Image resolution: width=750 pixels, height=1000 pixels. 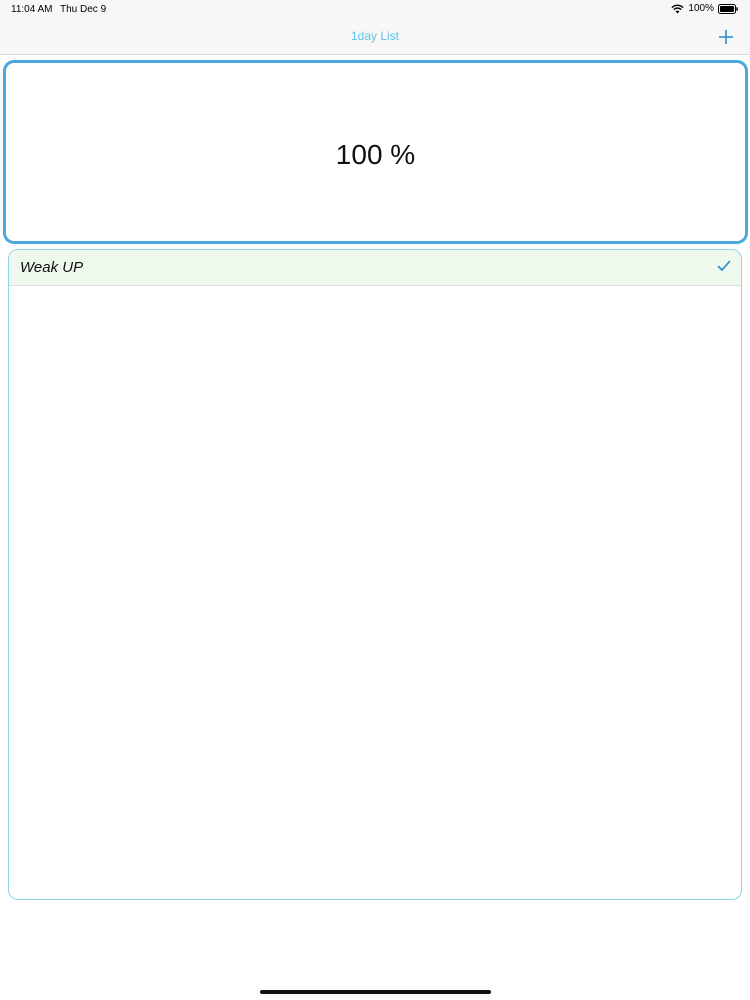 I want to click on home-indicator, so click(x=375, y=992).